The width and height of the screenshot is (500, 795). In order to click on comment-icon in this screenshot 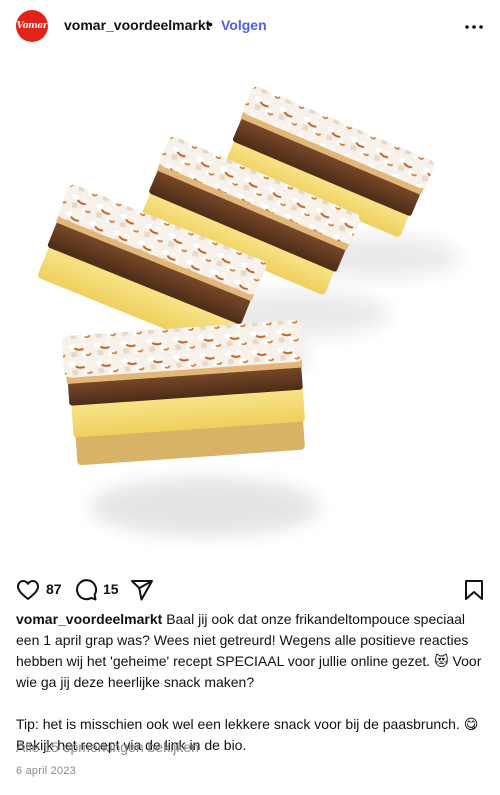, I will do `click(86, 590)`.